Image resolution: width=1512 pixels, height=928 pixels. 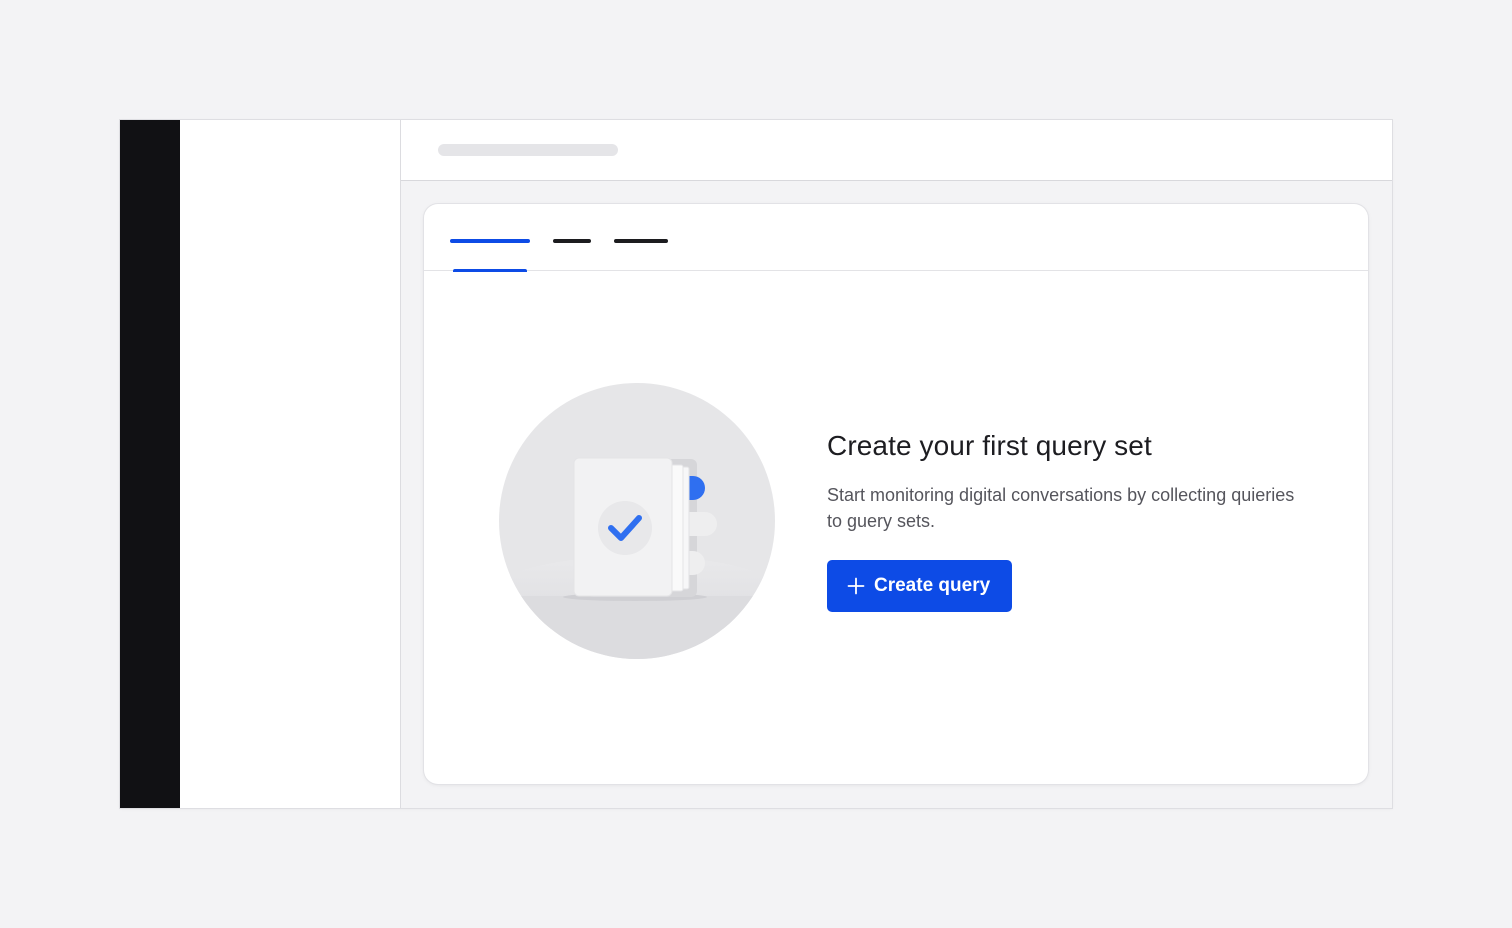 I want to click on active-tab-indicator, so click(x=490, y=270).